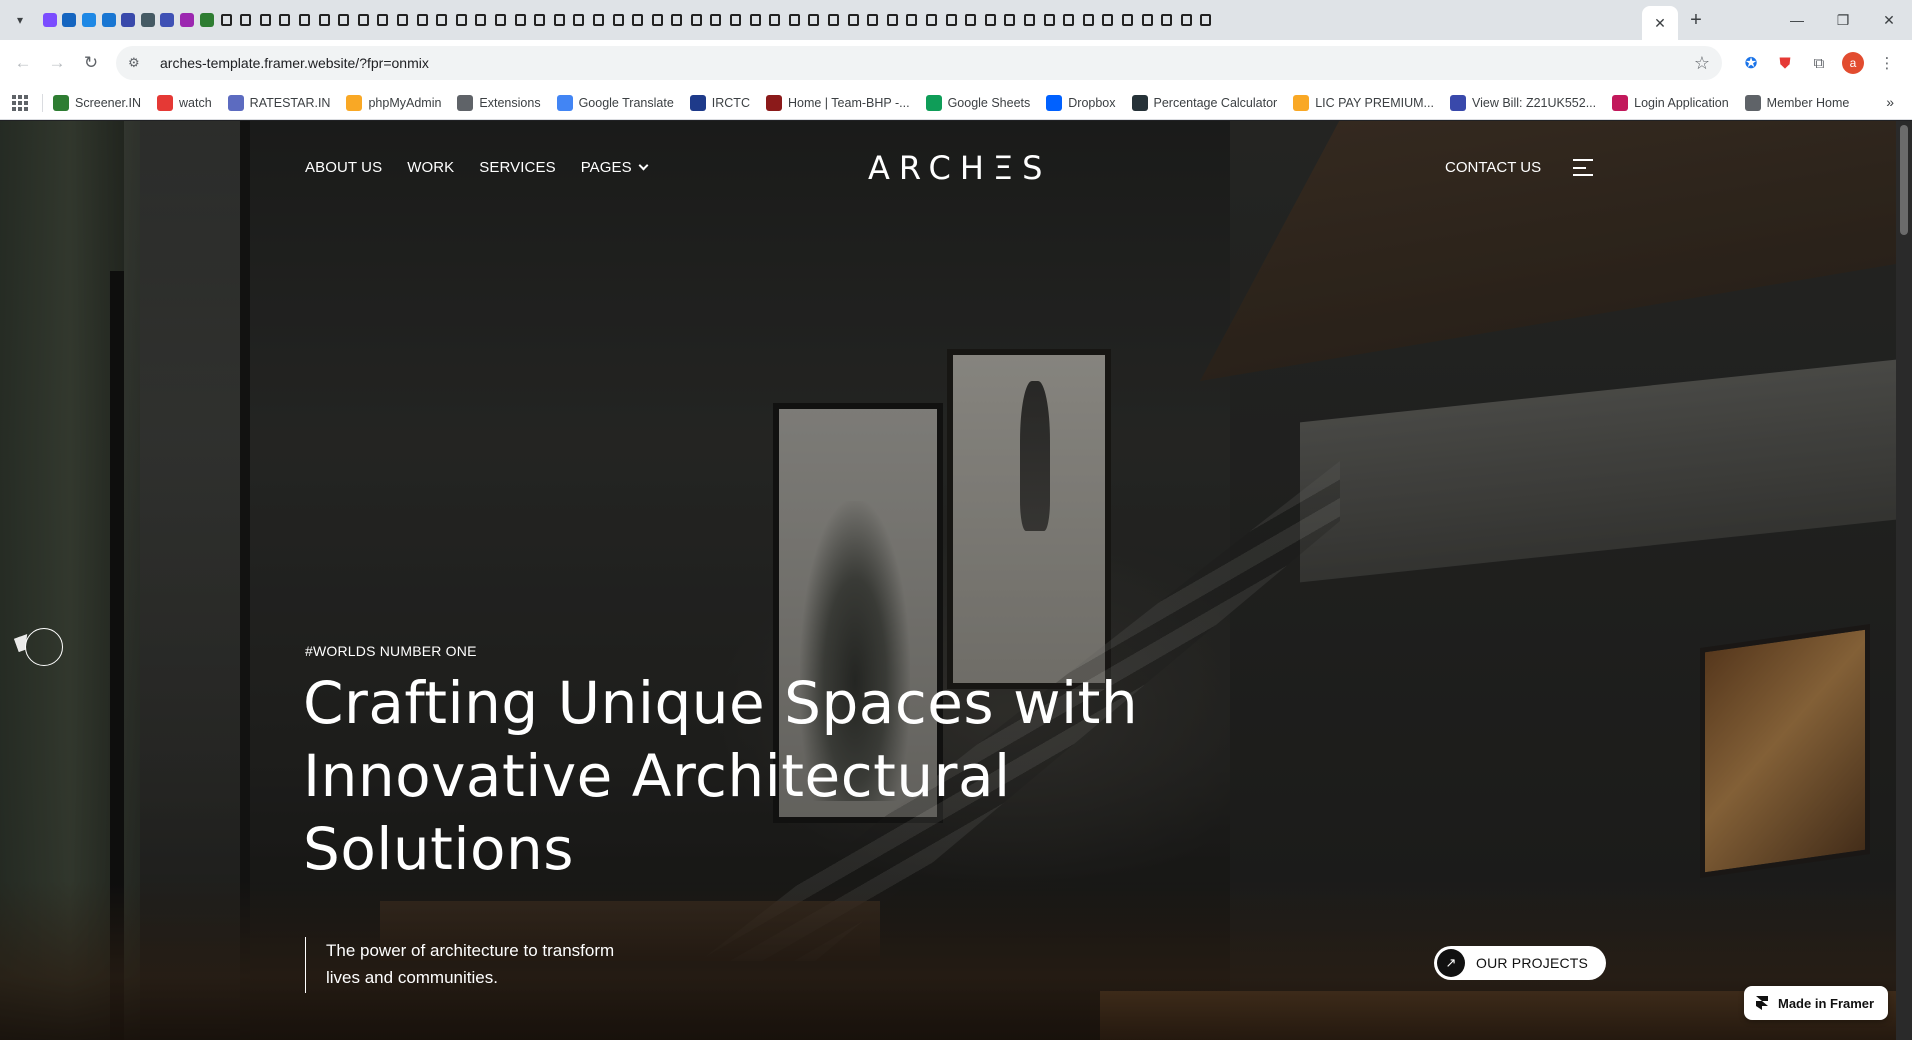  Describe the element at coordinates (1904, 580) in the screenshot. I see `page-scrollbar` at that location.